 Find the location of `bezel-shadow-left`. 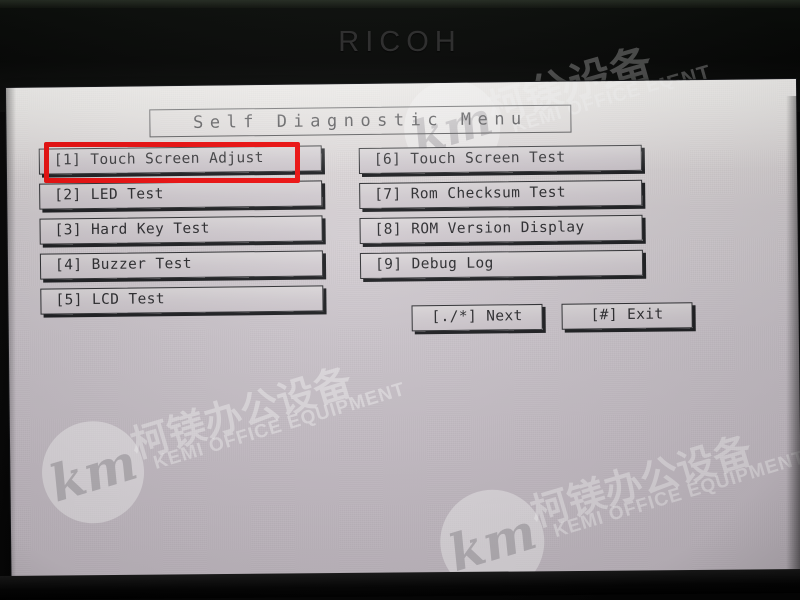

bezel-shadow-left is located at coordinates (8, 336).